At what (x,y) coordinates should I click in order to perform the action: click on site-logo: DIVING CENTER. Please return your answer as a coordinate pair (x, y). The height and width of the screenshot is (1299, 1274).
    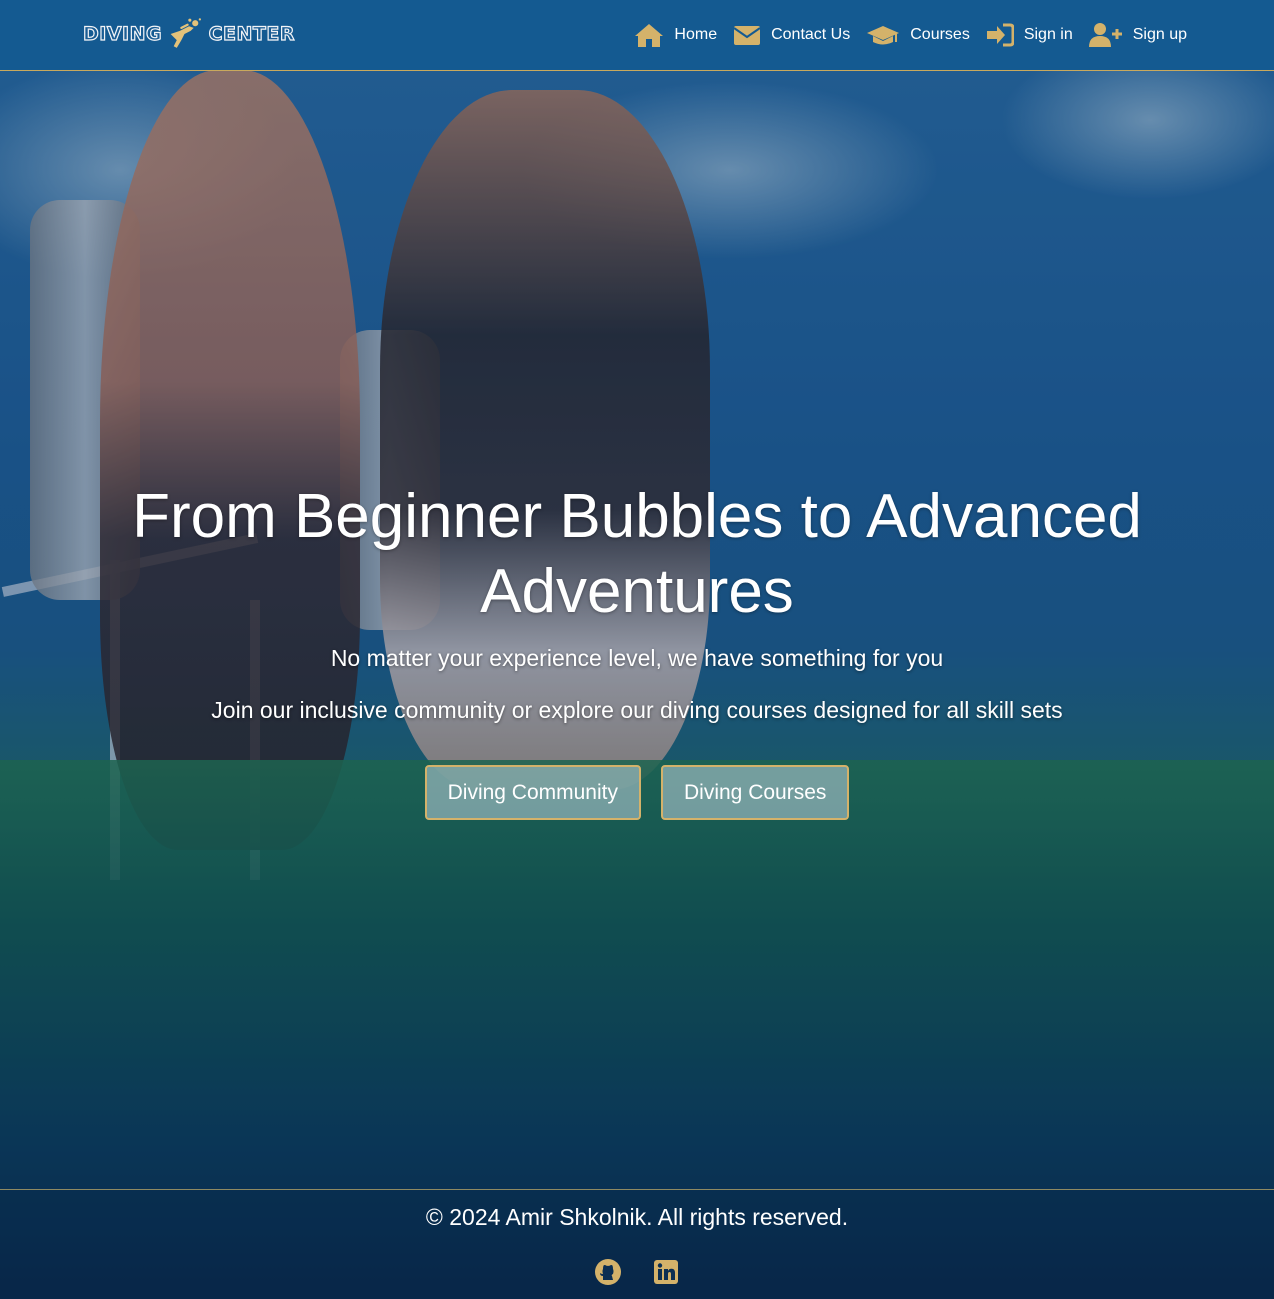
    Looking at the image, I should click on (188, 34).